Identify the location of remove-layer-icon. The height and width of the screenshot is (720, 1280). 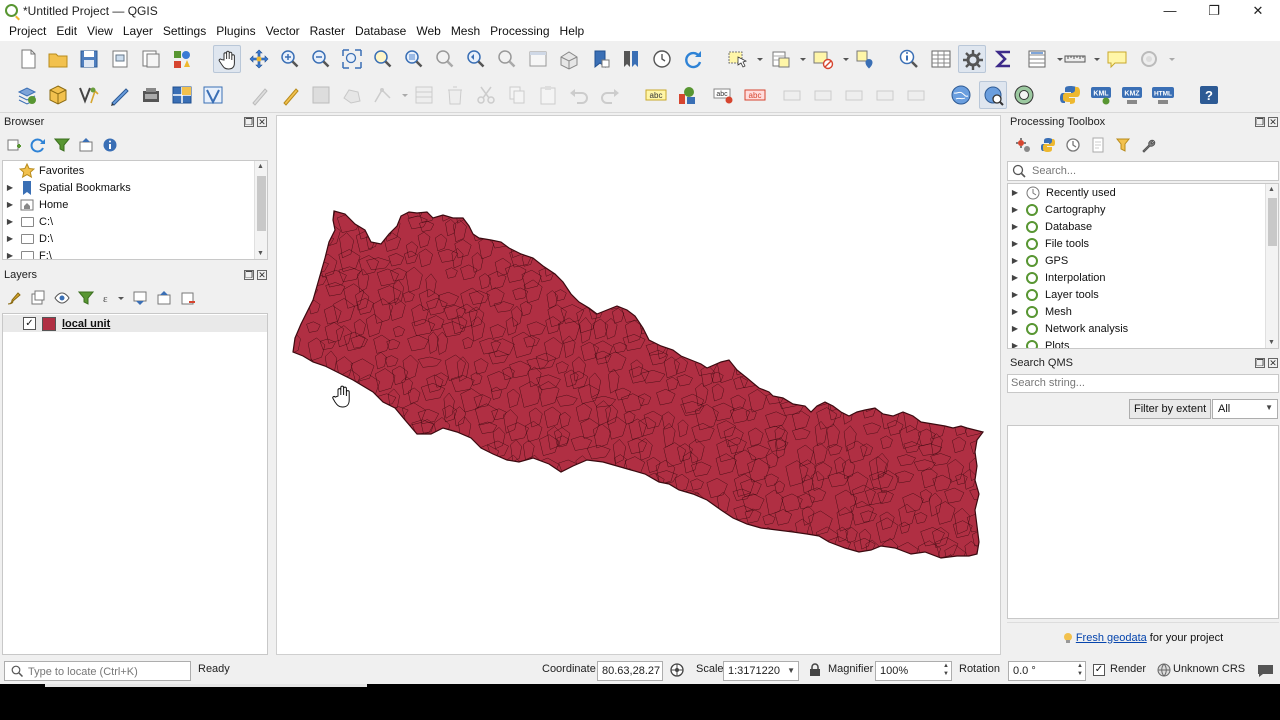
(188, 298).